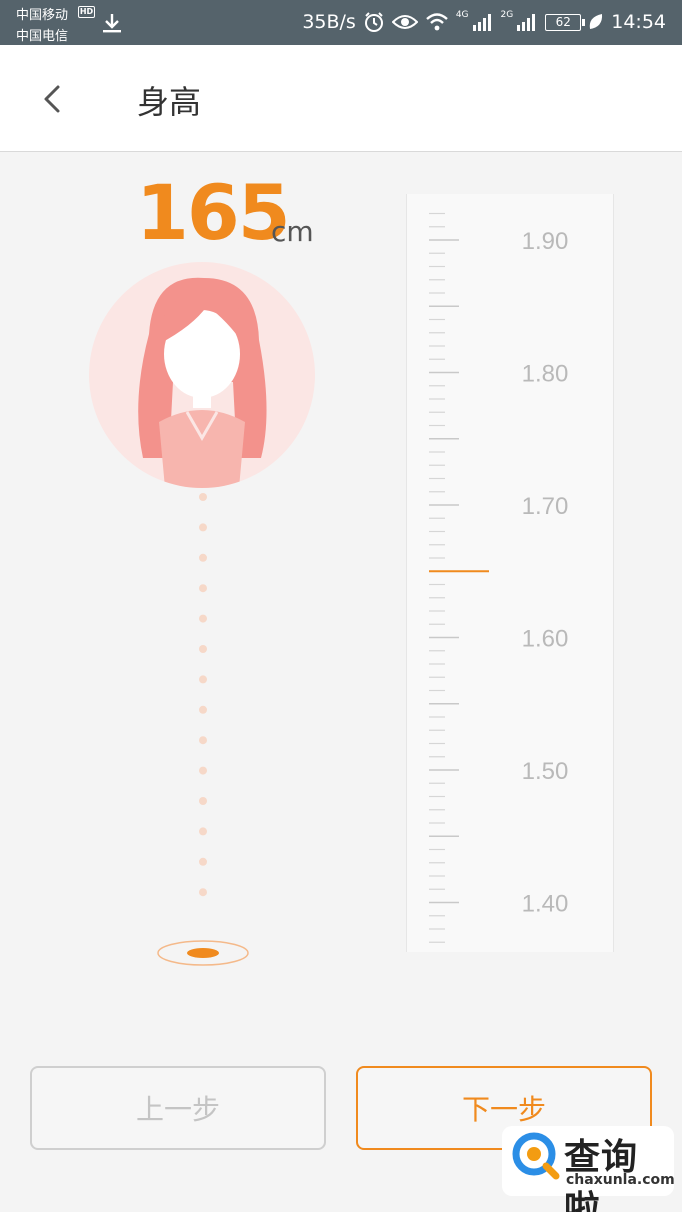 The width and height of the screenshot is (682, 1212). I want to click on alarm-icon, so click(373, 22).